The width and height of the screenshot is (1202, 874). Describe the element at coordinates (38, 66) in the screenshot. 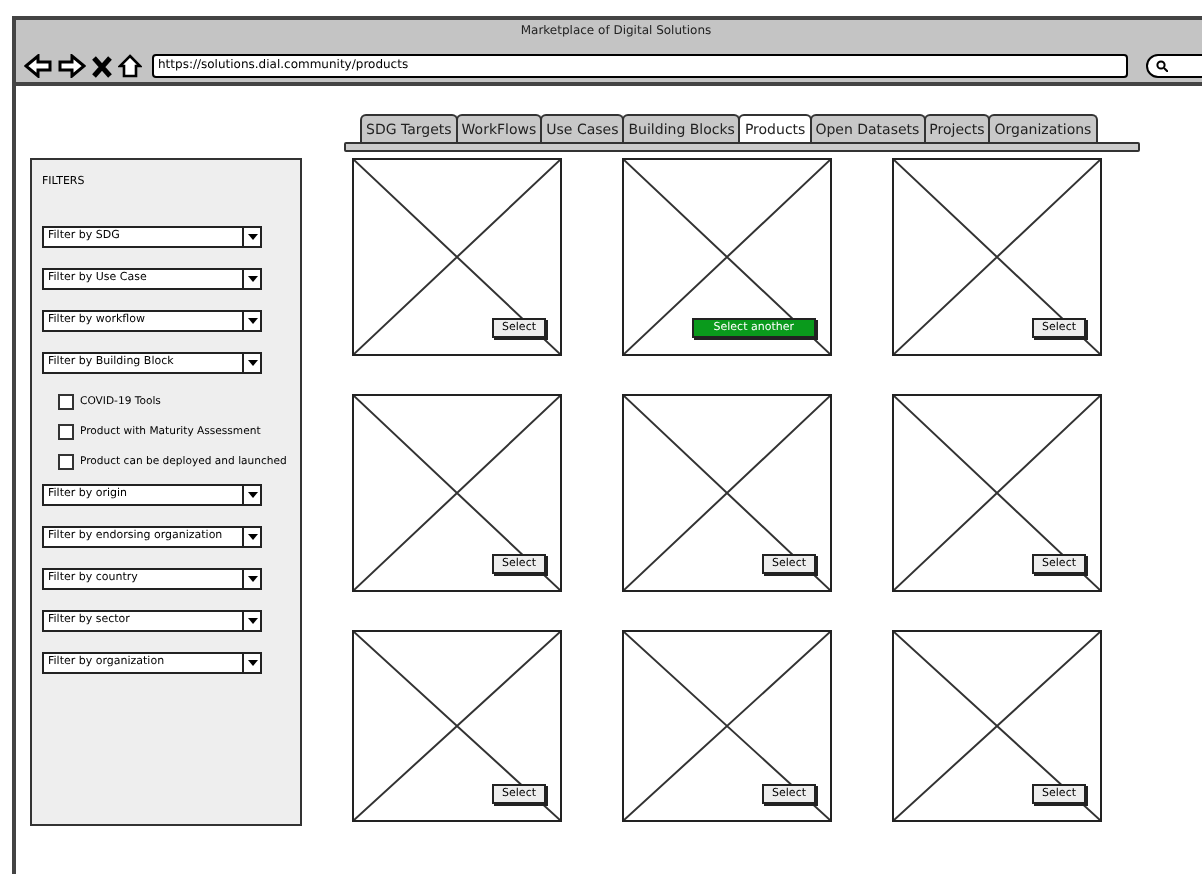

I see `back-icon` at that location.